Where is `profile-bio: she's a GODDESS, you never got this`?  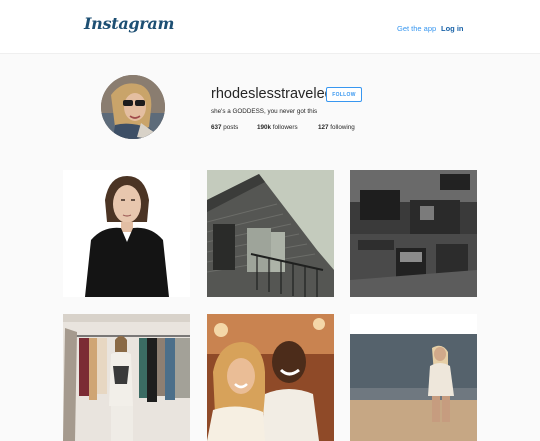 profile-bio: she's a GODDESS, you never got this is located at coordinates (264, 111).